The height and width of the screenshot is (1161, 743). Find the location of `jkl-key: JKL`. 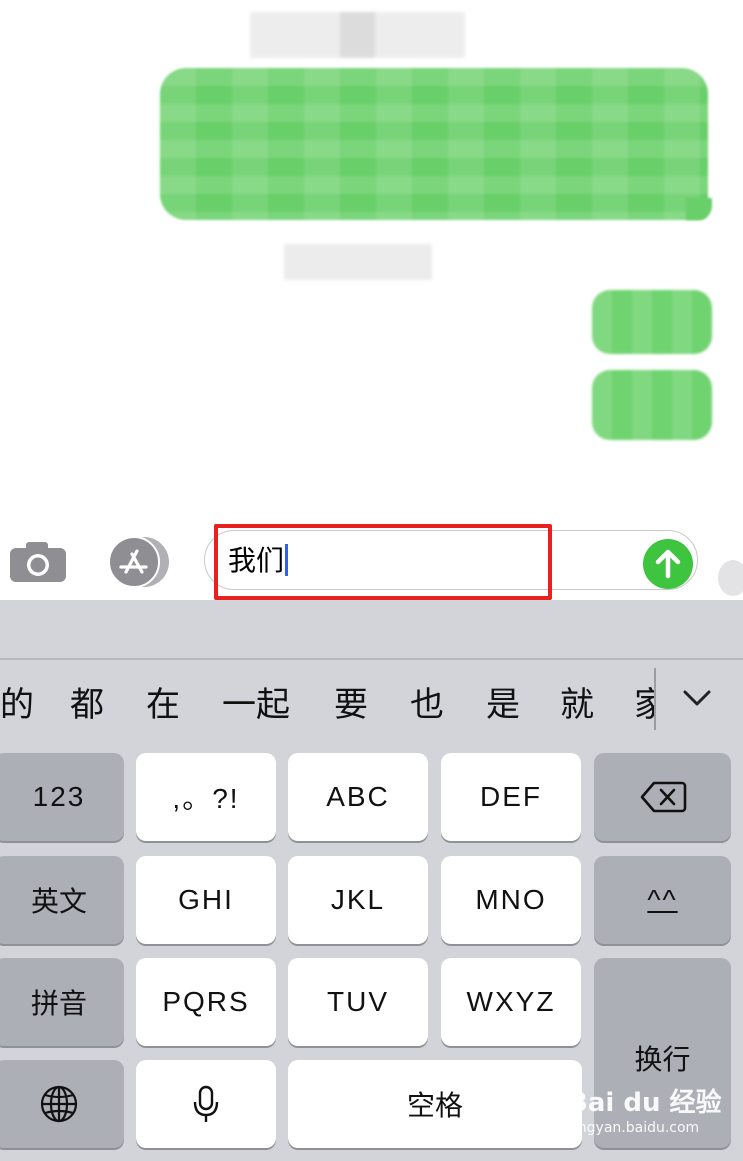

jkl-key: JKL is located at coordinates (358, 900).